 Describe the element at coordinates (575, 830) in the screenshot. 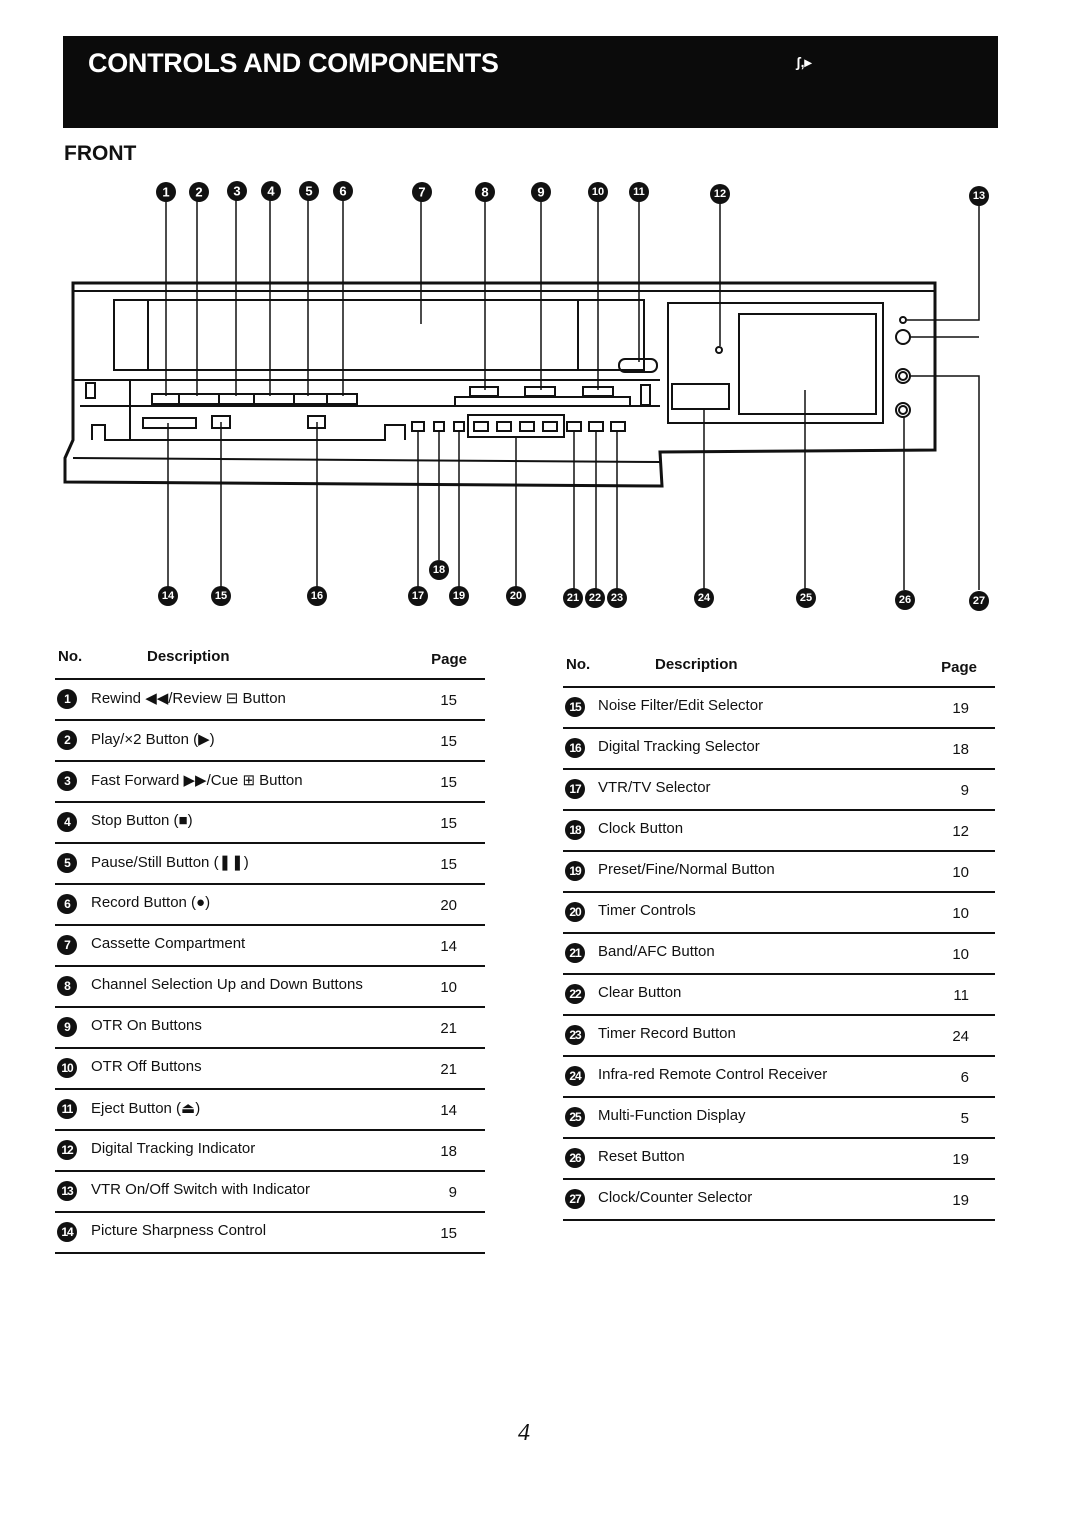

I see `item-number: 18` at that location.